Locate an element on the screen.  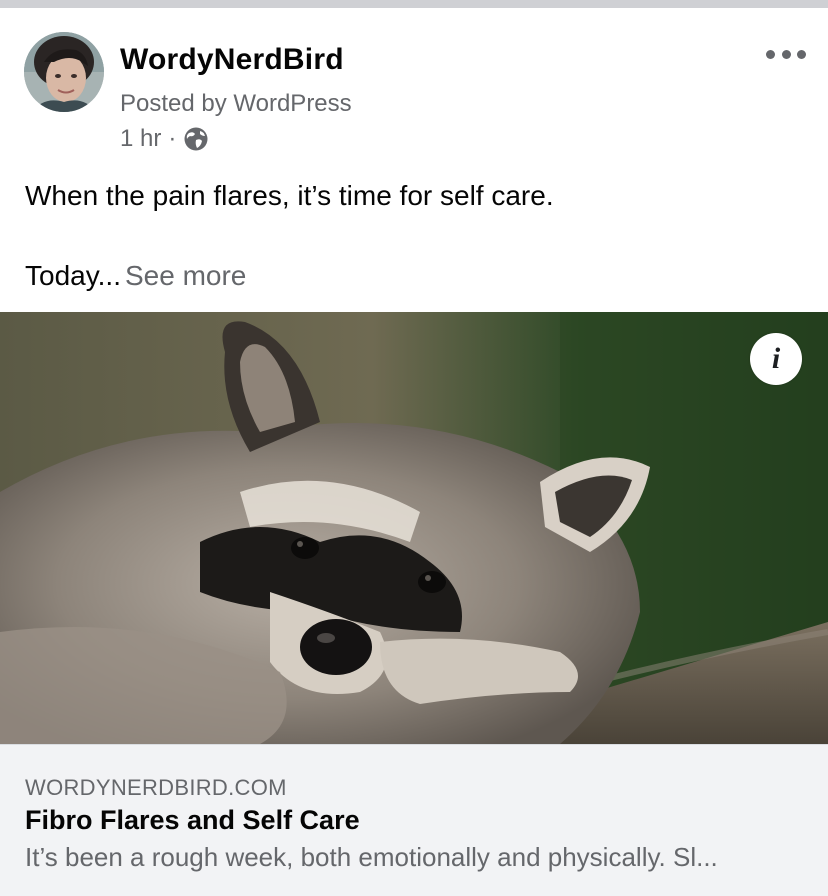
top-divider is located at coordinates (414, 4).